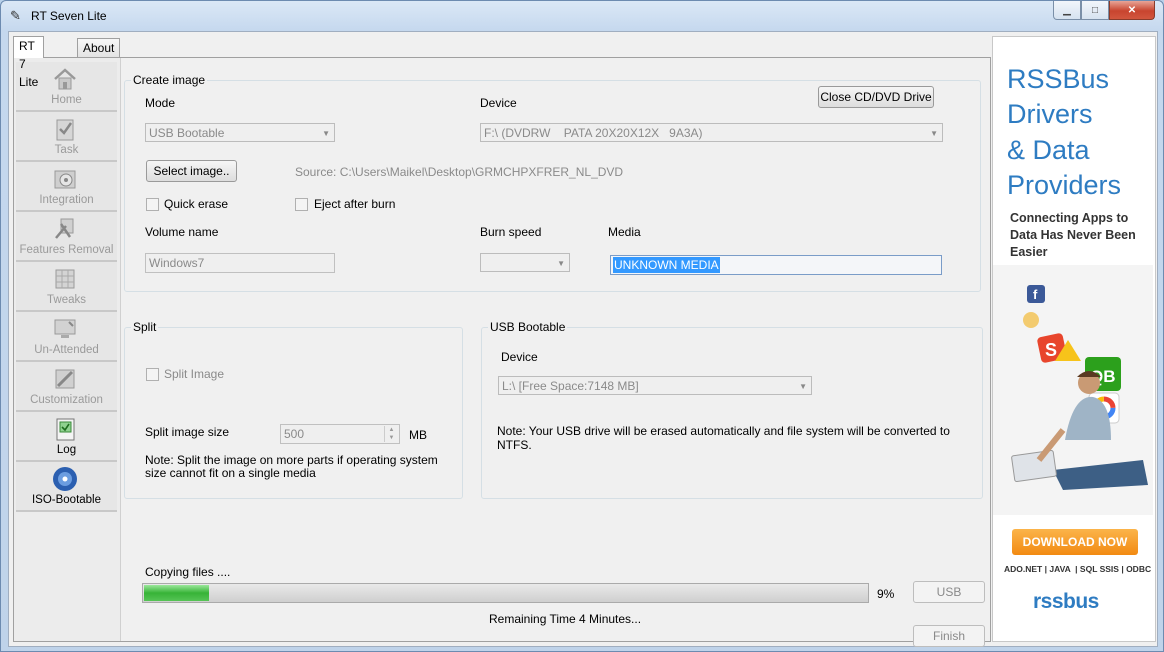  I want to click on progress-percent: 9%, so click(886, 594).